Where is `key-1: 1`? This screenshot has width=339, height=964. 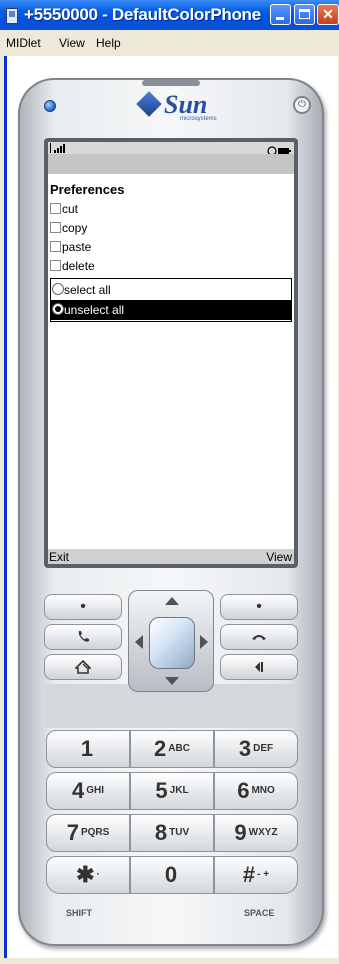 key-1: 1 is located at coordinates (88, 749).